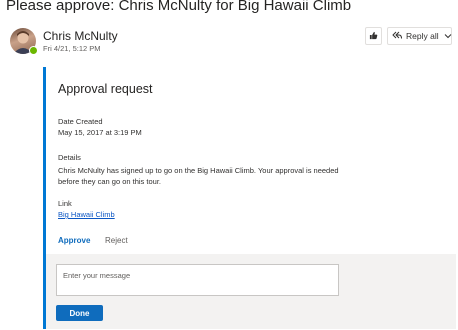 This screenshot has height=330, width=458. Describe the element at coordinates (69, 157) in the screenshot. I see `details-label: Details` at that location.